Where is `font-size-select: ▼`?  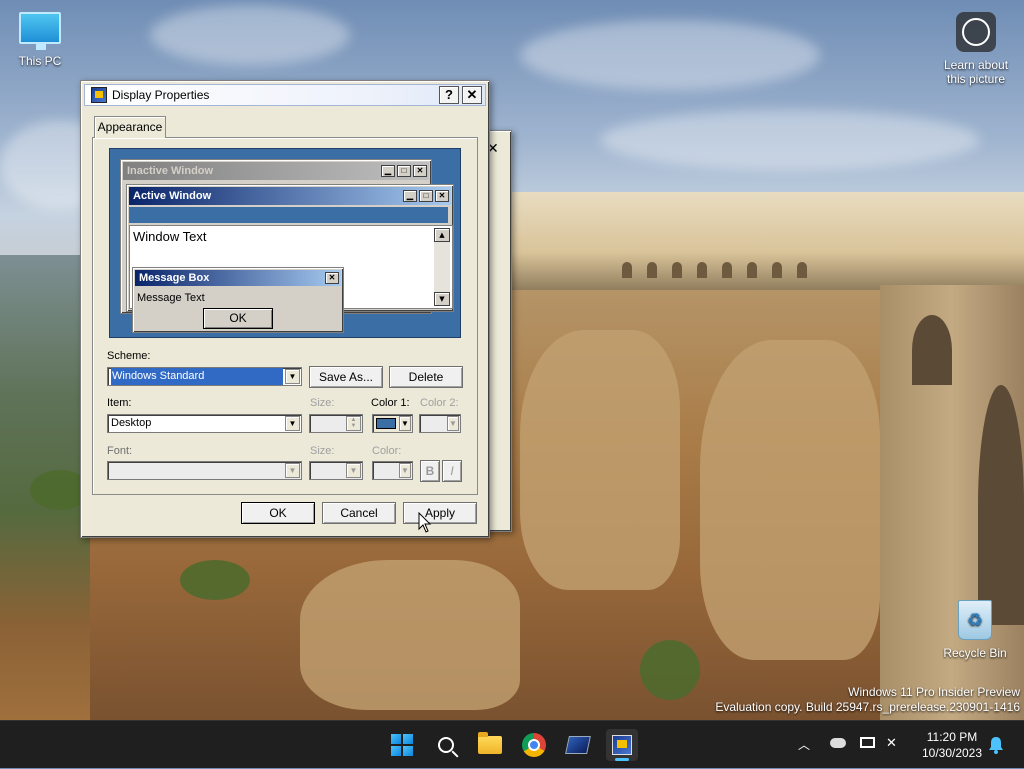 font-size-select: ▼ is located at coordinates (336, 470).